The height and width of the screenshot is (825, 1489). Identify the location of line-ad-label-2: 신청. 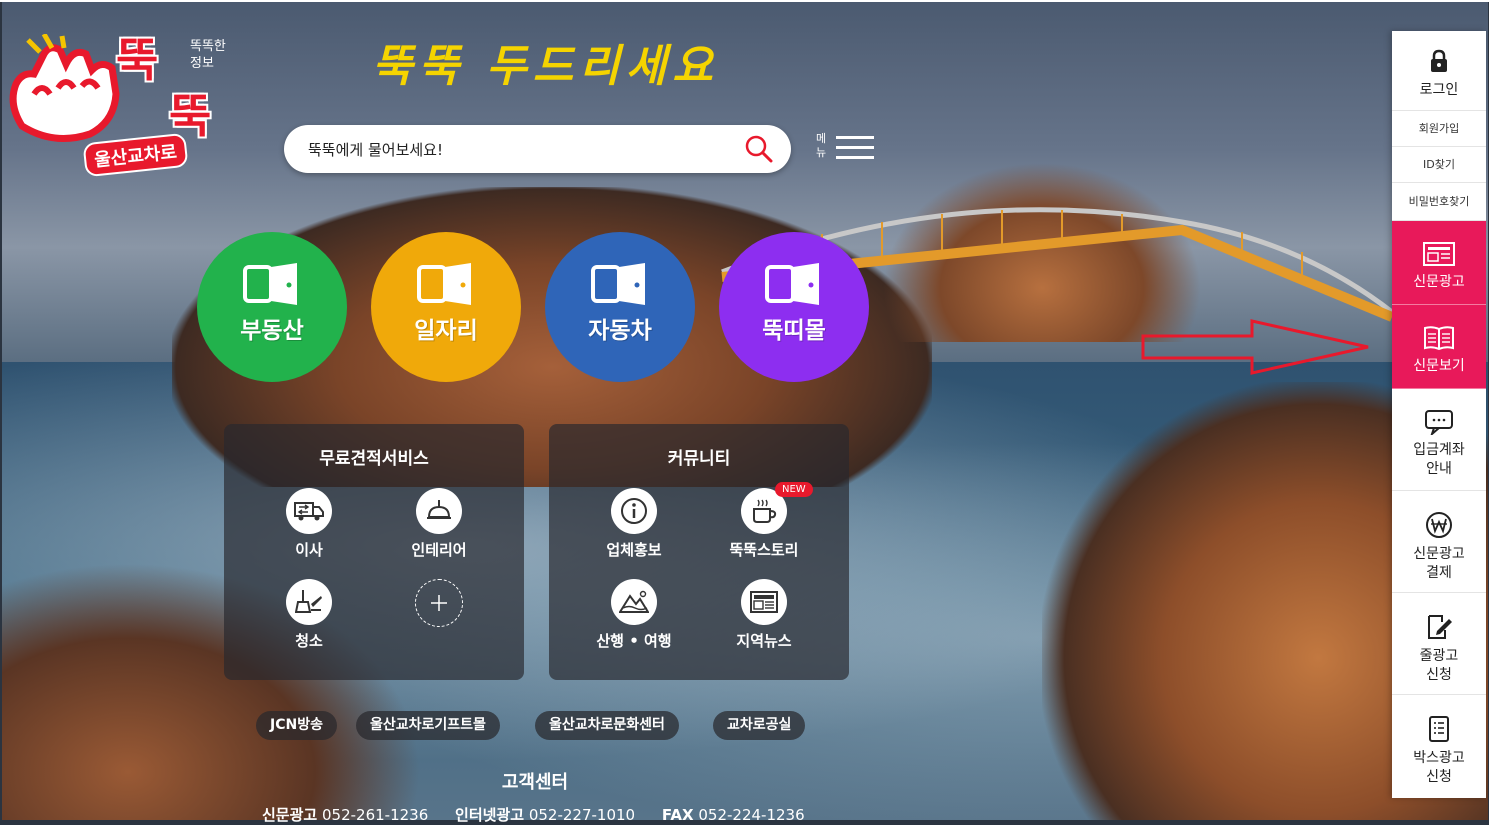
(1439, 675).